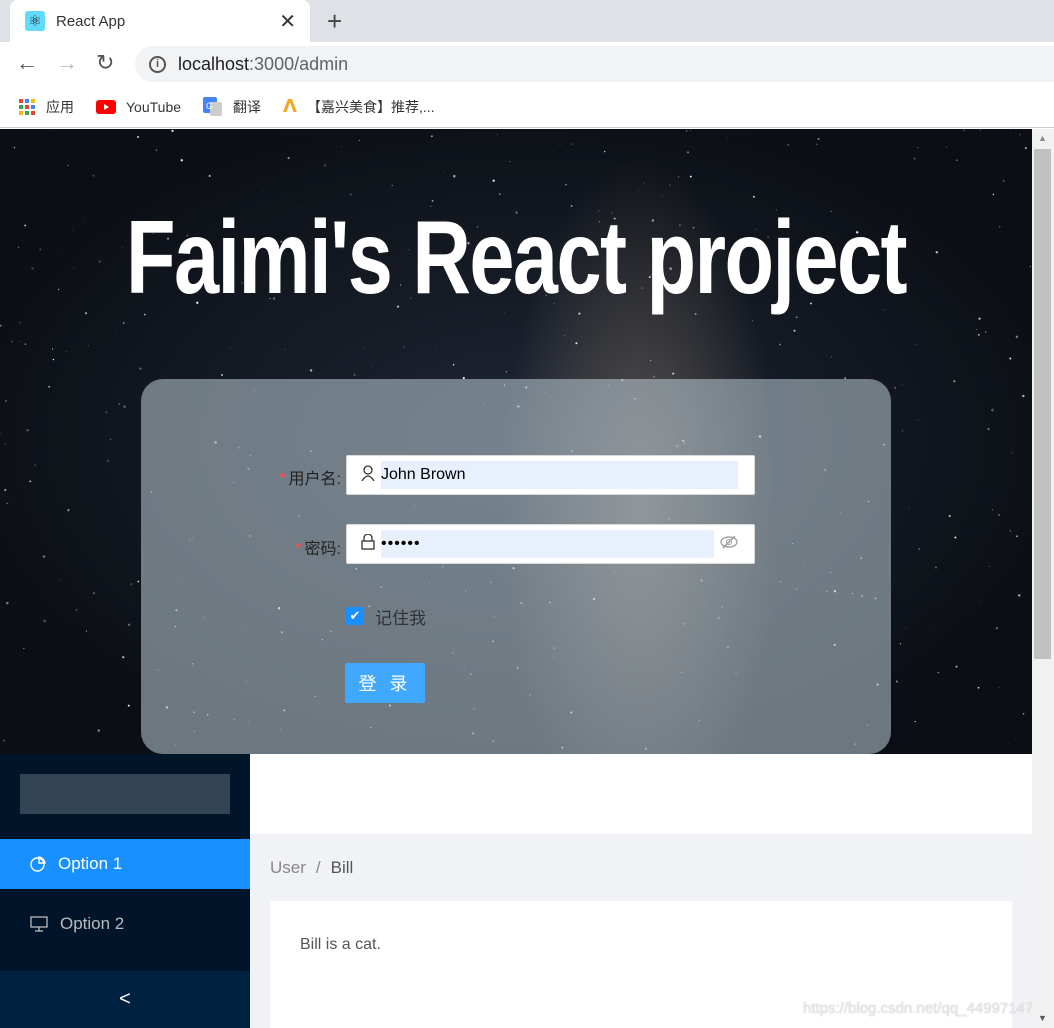  What do you see at coordinates (311, 868) in the screenshot?
I see `breadcrumb: User / Bill` at bounding box center [311, 868].